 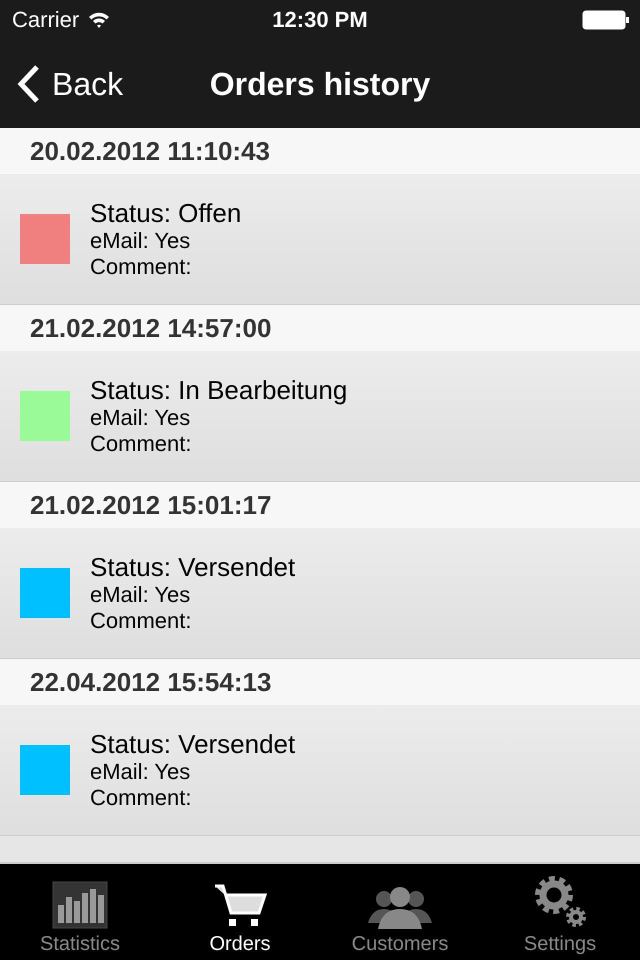 I want to click on tab-item: Settings, so click(x=560, y=912).